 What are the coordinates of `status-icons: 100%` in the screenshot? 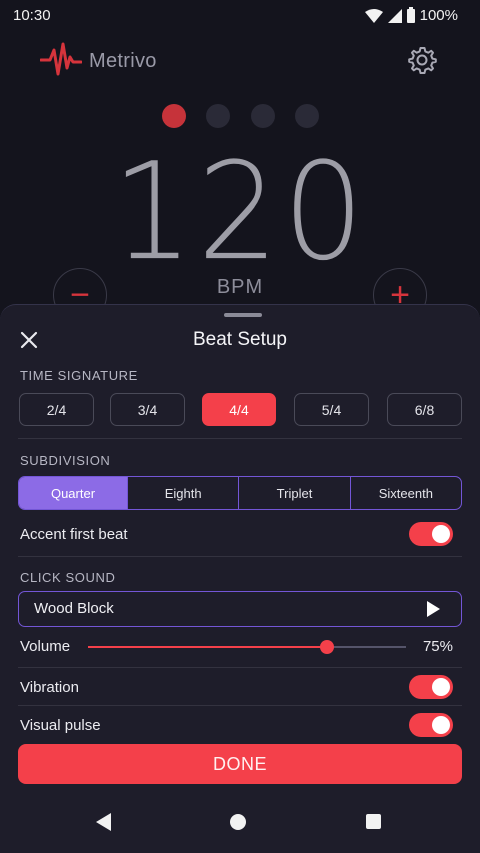 It's located at (411, 15).